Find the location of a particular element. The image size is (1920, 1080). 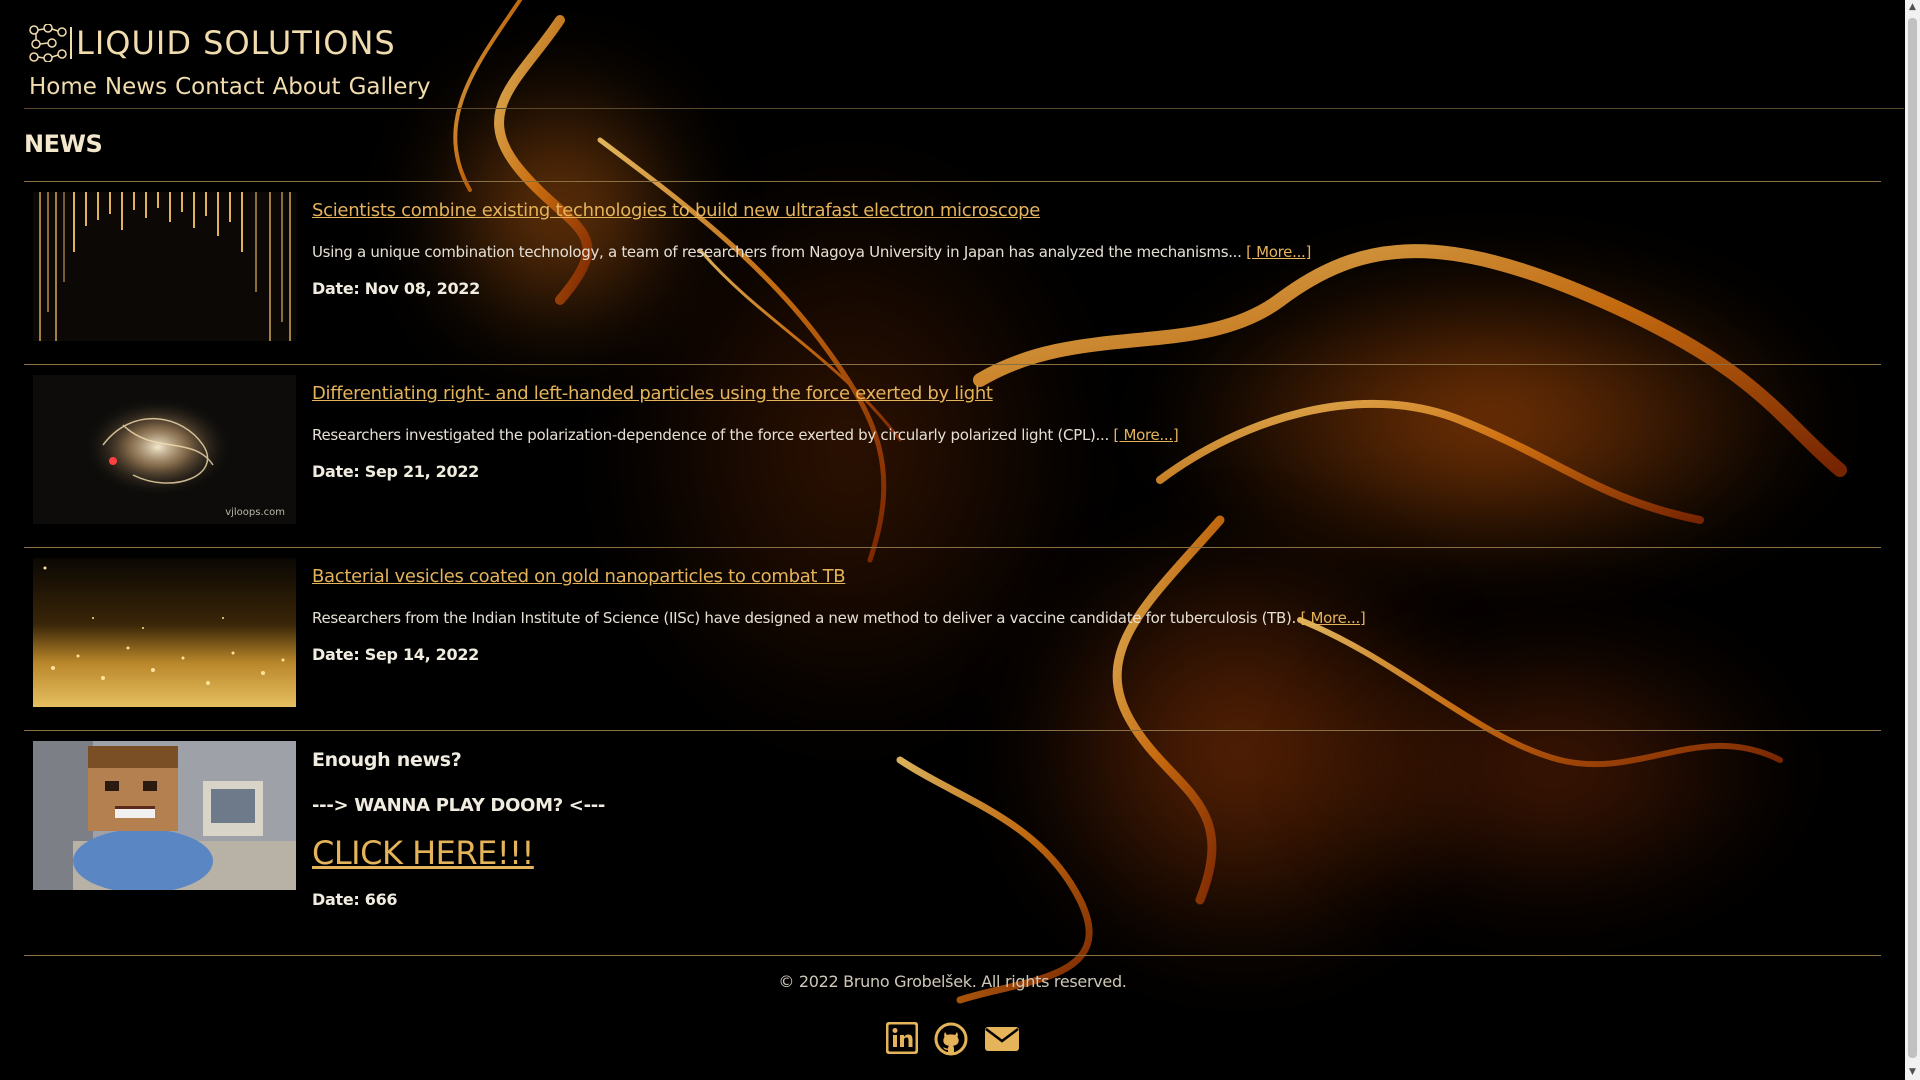

linkedin-icon is located at coordinates (902, 1040).